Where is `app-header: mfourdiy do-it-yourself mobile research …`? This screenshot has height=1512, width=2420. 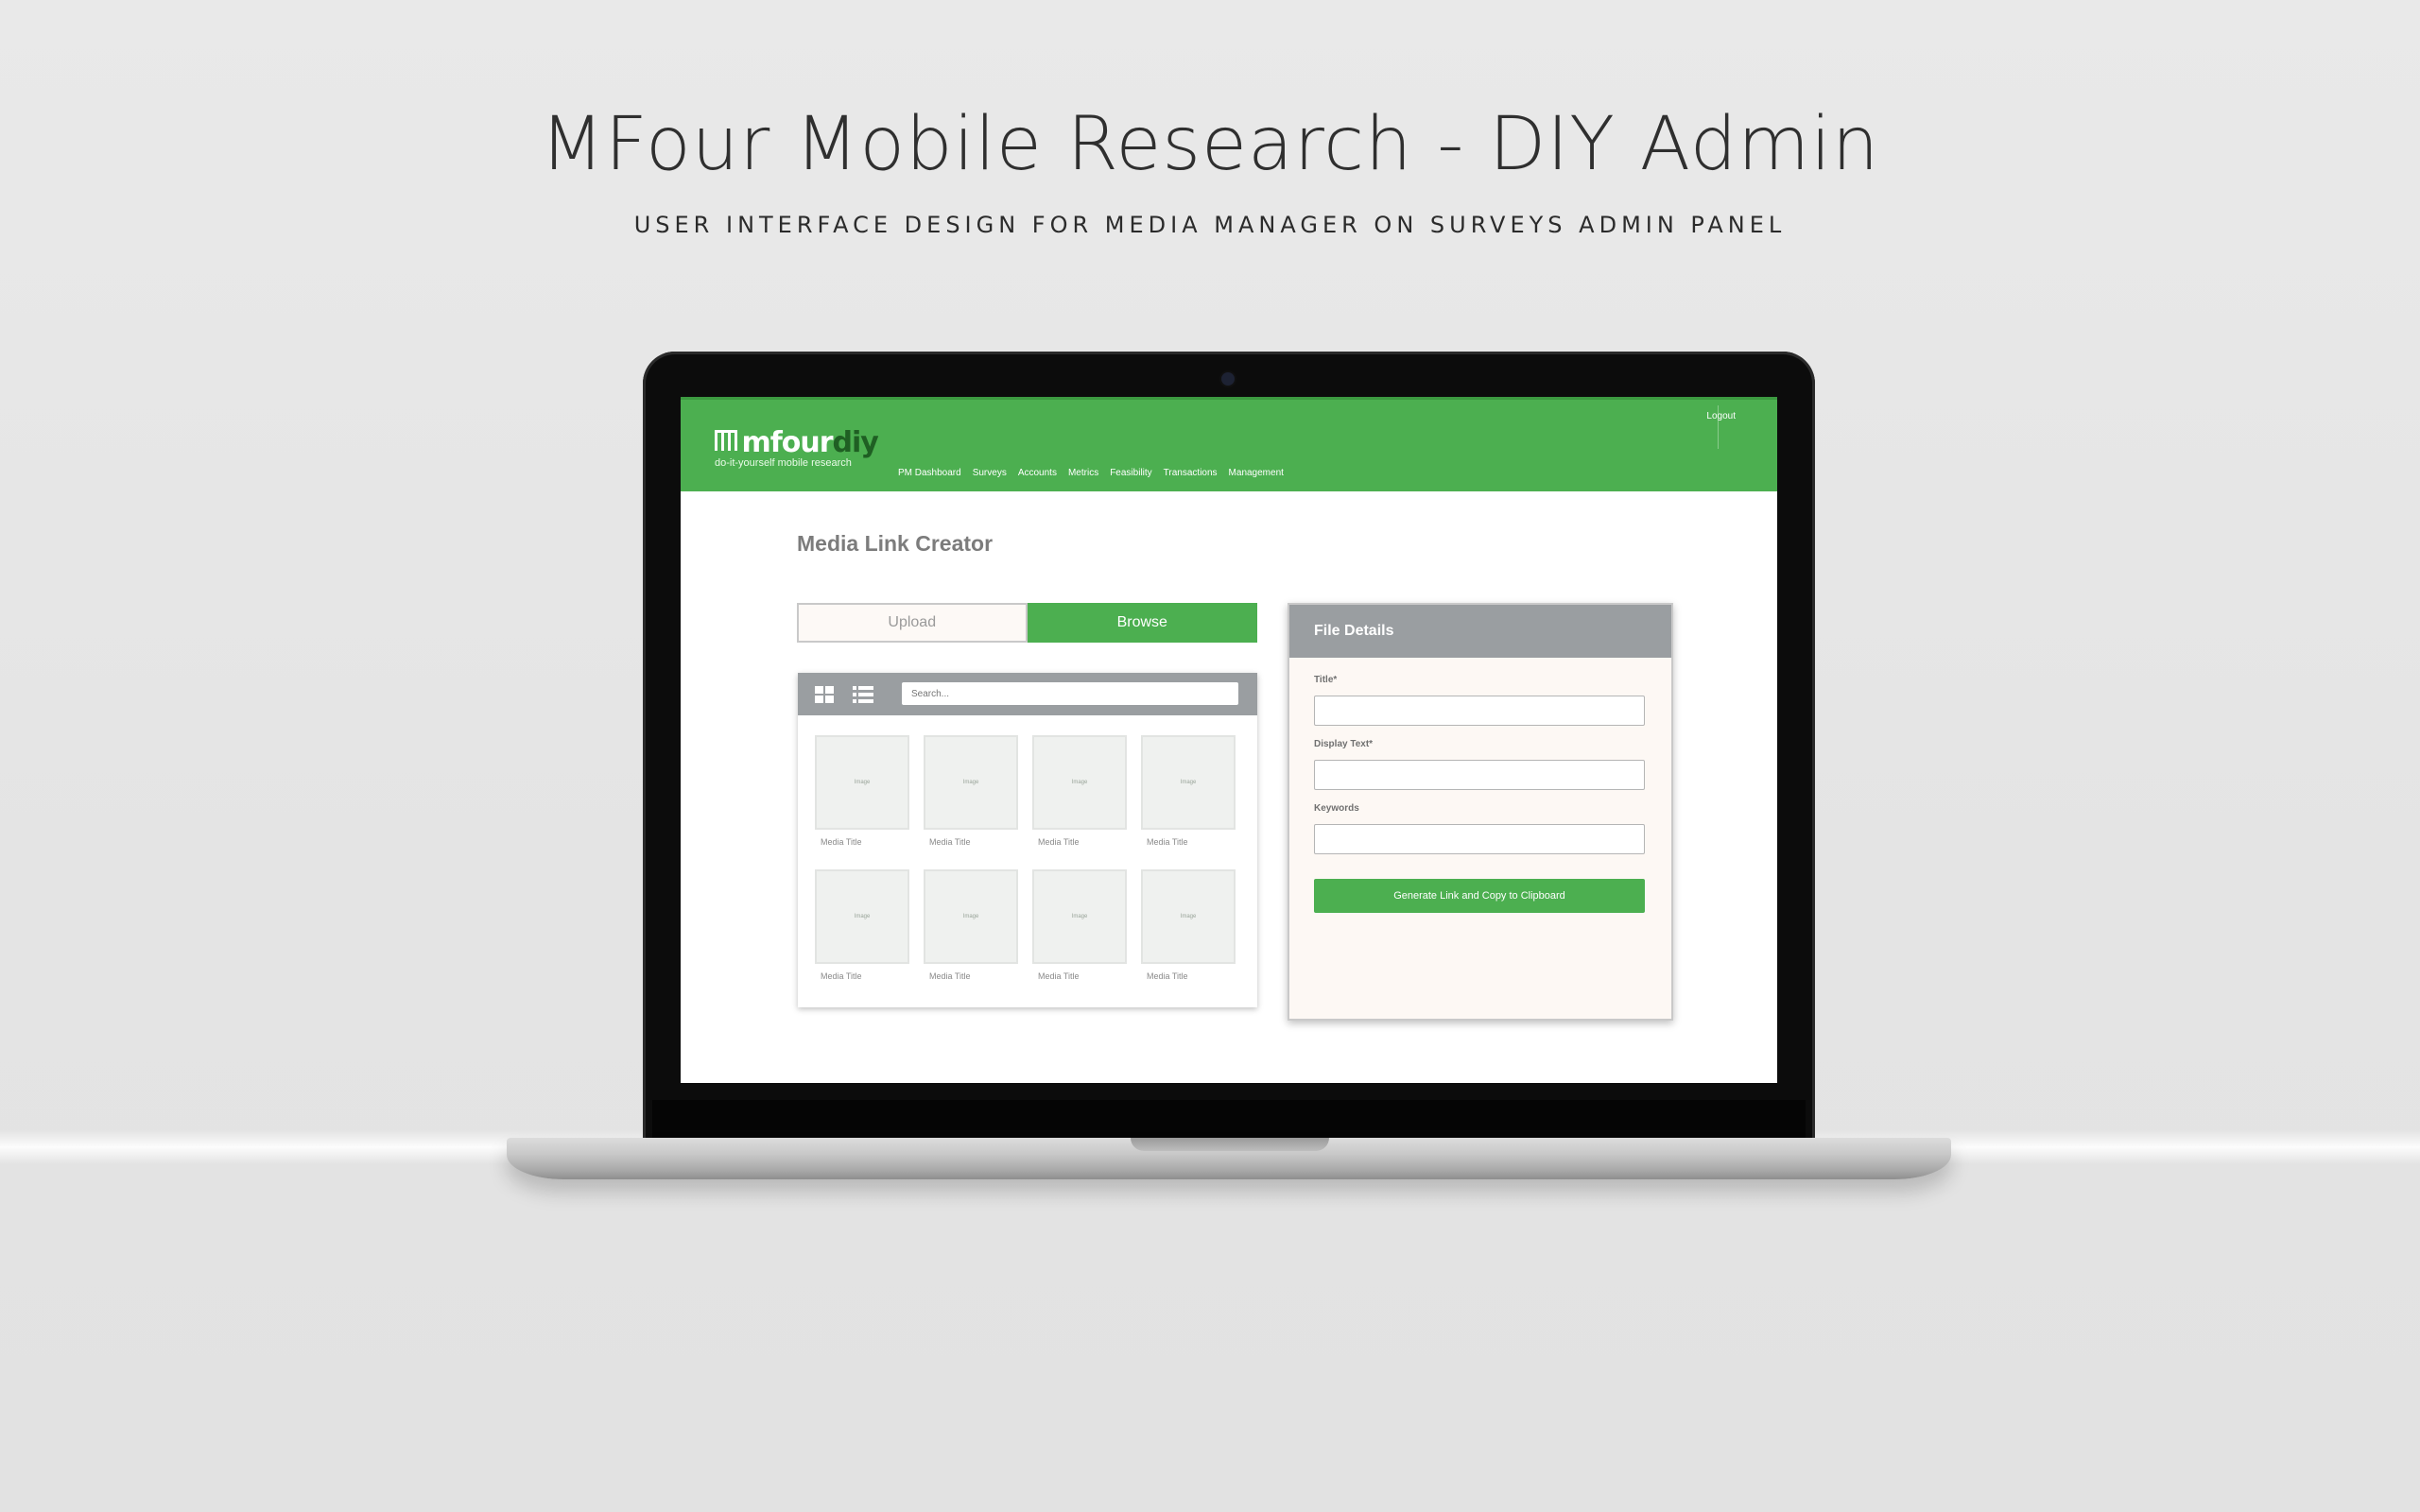 app-header: mfourdiy do-it-yourself mobile research … is located at coordinates (1229, 444).